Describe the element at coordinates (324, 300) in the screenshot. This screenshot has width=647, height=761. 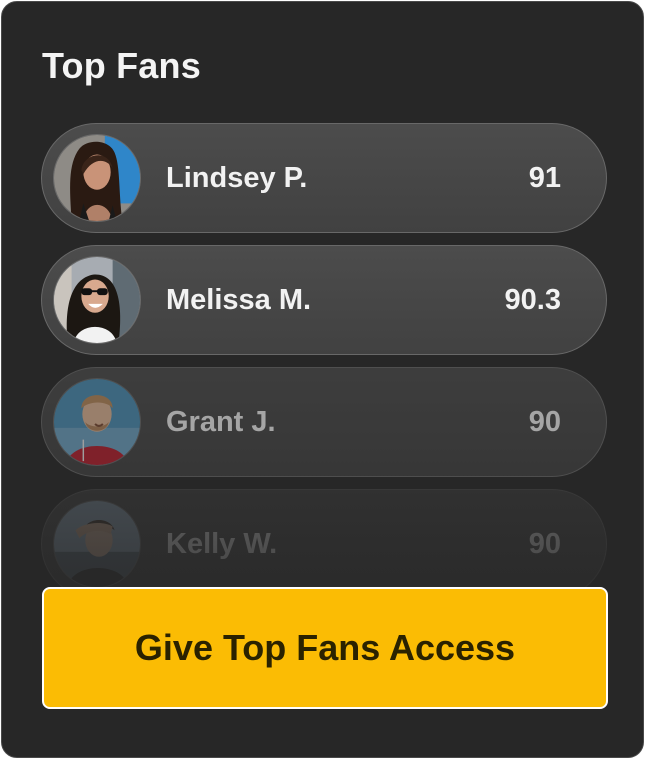
I see `list-item: Melissa M. 90.3` at that location.